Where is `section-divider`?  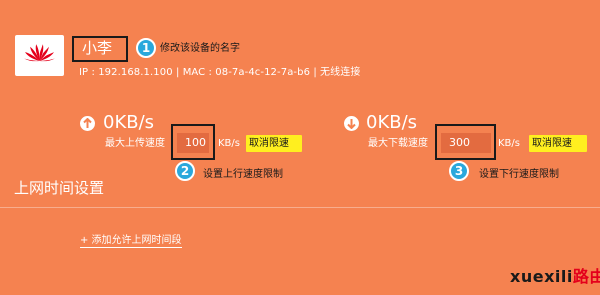
section-divider is located at coordinates (300, 207).